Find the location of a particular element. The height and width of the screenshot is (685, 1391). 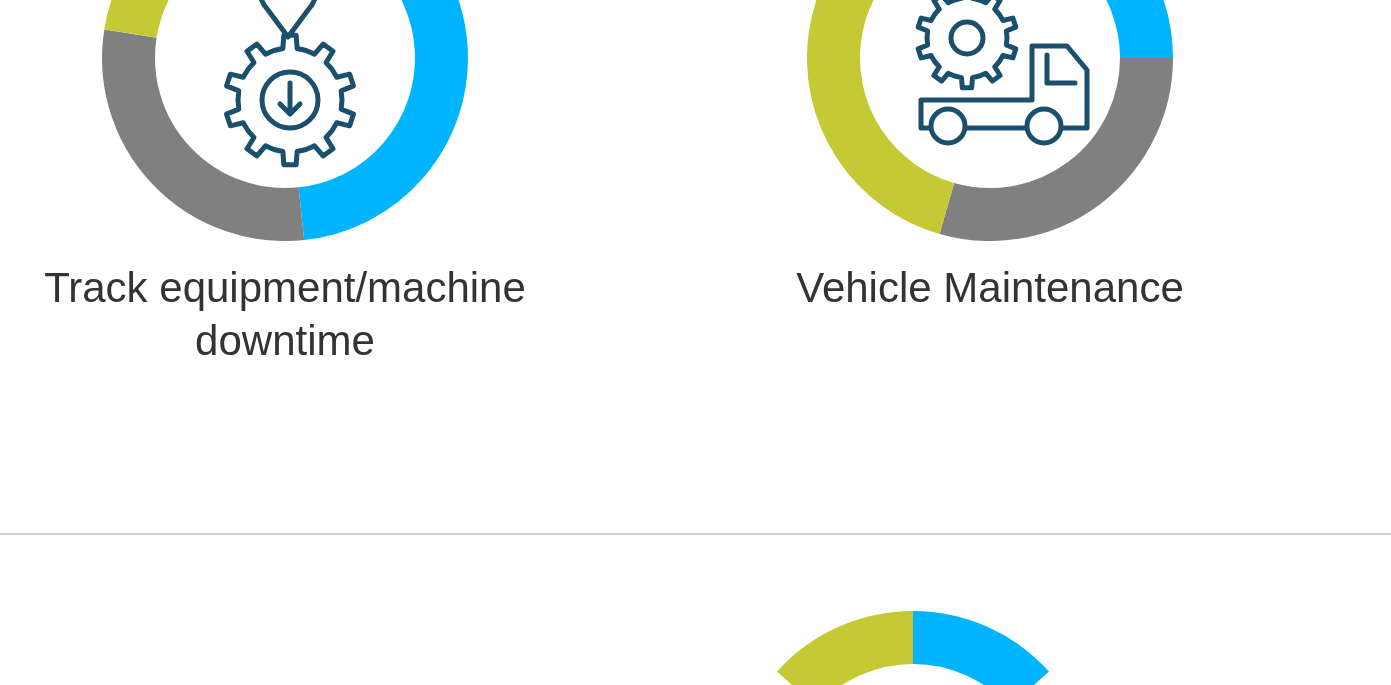

location-pin-icon is located at coordinates (288, 20).